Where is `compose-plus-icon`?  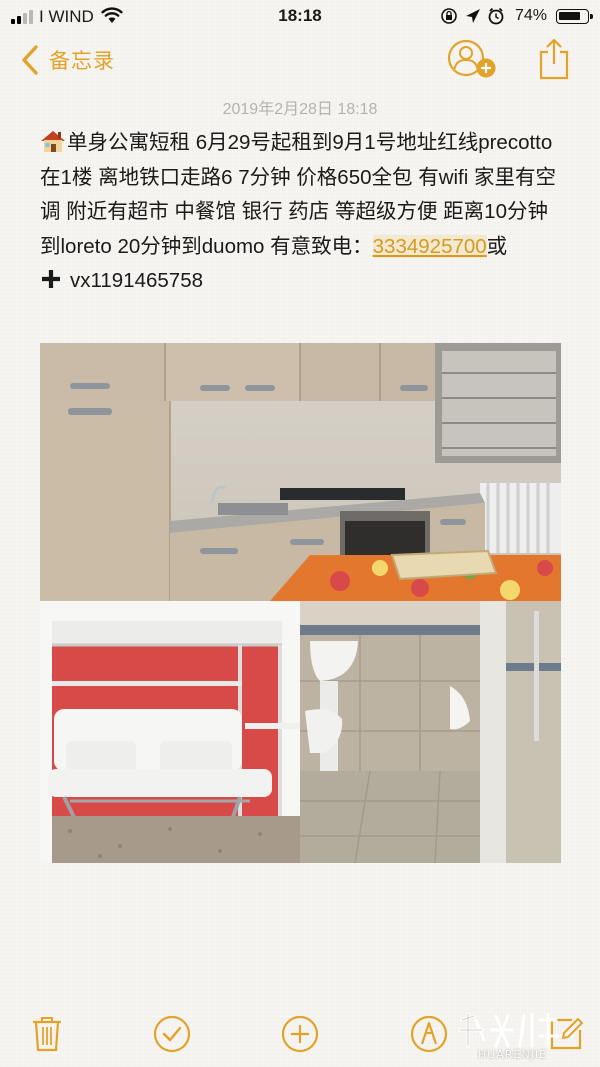 compose-plus-icon is located at coordinates (300, 1034).